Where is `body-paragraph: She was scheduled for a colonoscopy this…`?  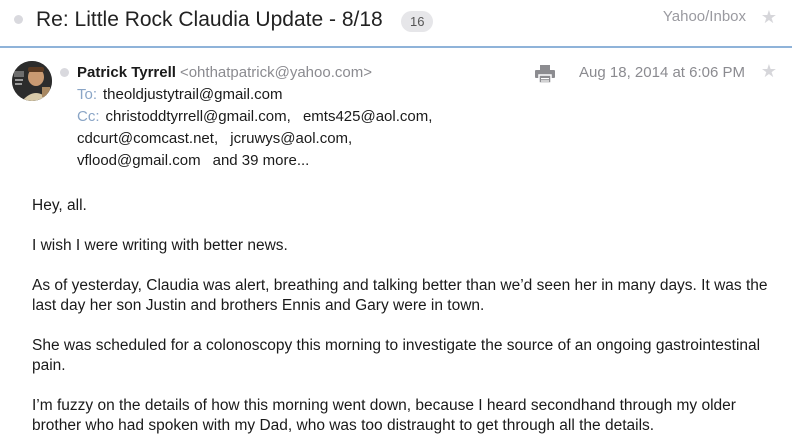
body-paragraph: She was scheduled for a colonoscopy this… is located at coordinates (396, 355).